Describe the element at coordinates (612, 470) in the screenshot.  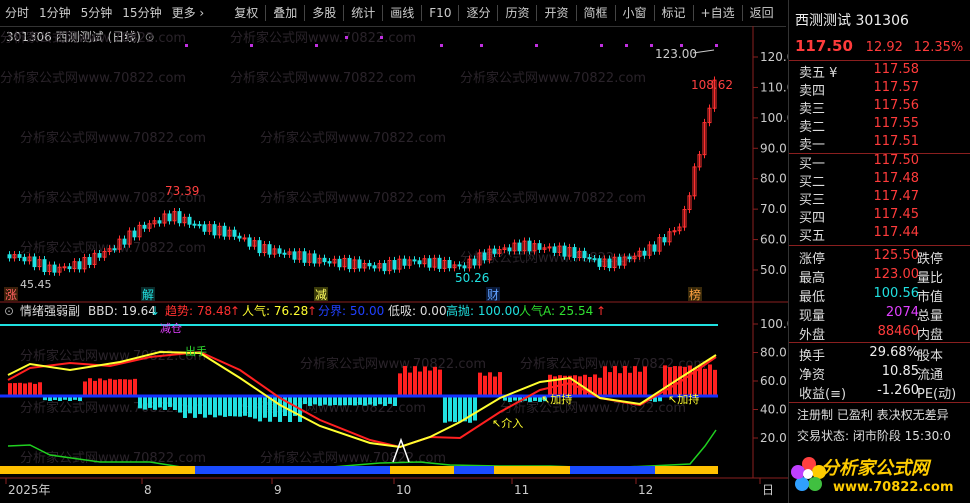
I see `signal-strip` at that location.